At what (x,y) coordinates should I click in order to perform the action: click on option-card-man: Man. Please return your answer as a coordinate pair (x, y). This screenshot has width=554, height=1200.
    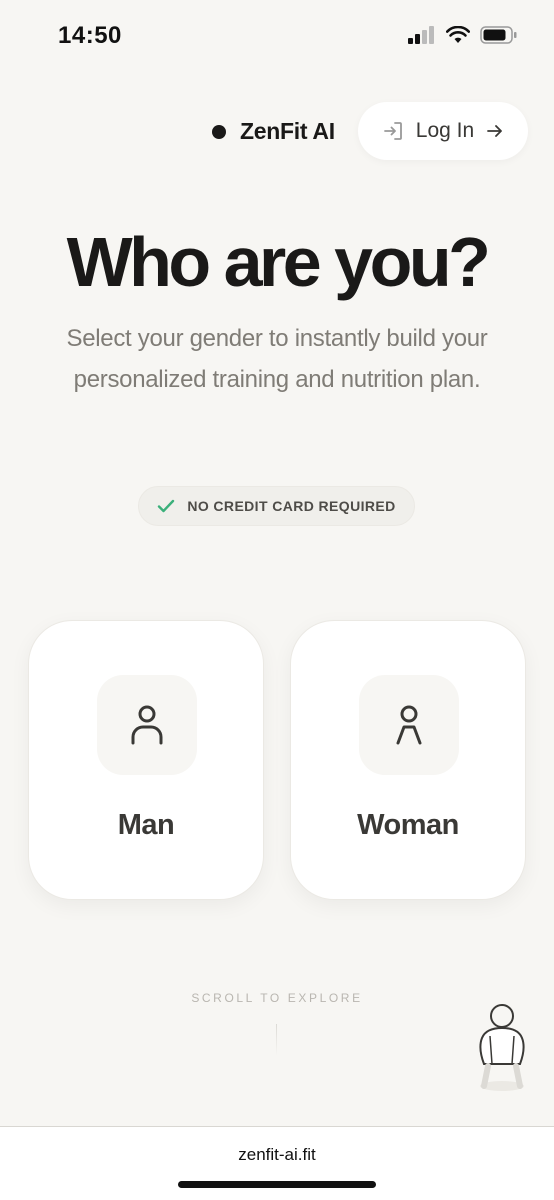
    Looking at the image, I should click on (146, 760).